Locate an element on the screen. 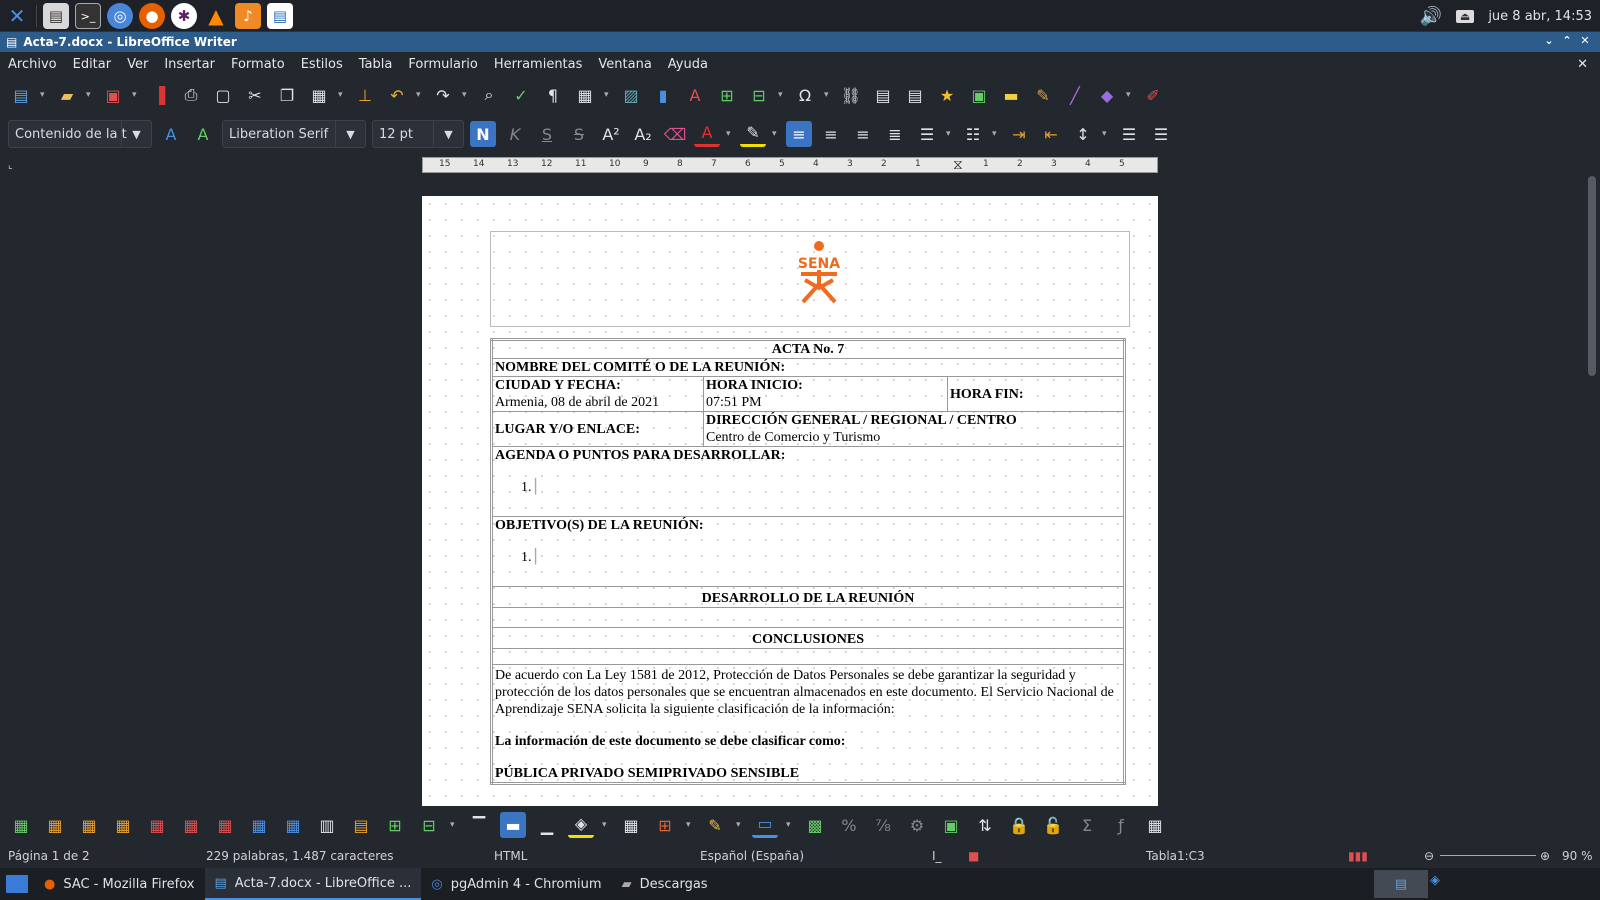 The height and width of the screenshot is (900, 1600). font-size-combo: 12 pt ▼ is located at coordinates (418, 134).